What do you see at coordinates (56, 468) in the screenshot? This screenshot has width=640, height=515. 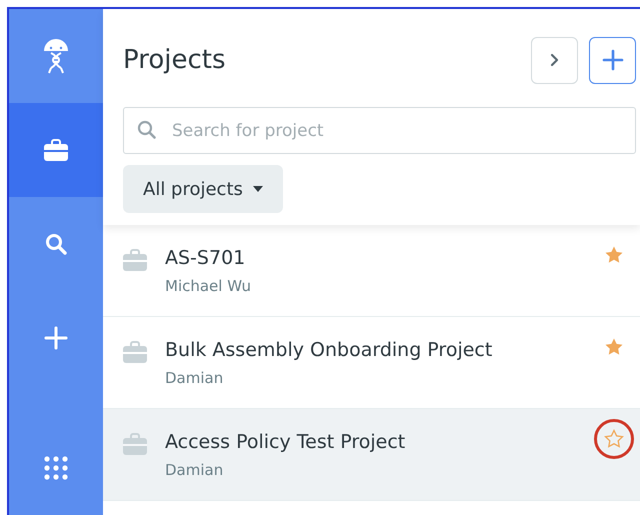 I see `grid-icon` at bounding box center [56, 468].